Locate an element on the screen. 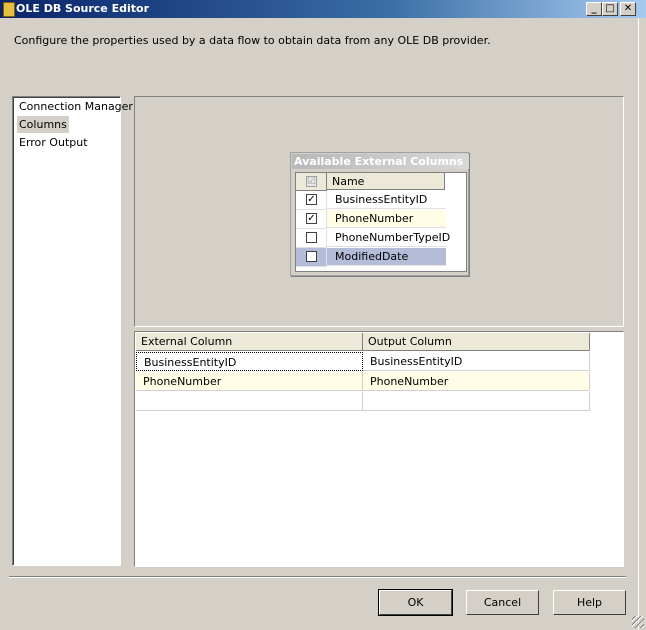  available-columns-header: ☑ Name is located at coordinates (371, 182).